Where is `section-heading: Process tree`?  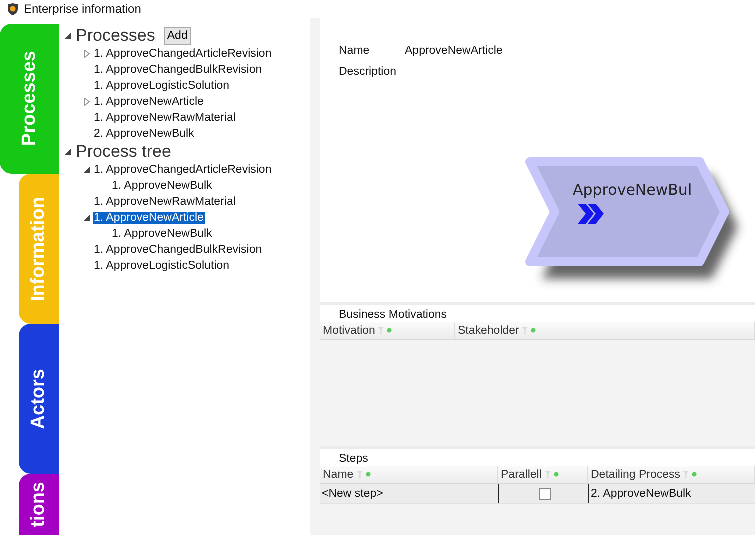 section-heading: Process tree is located at coordinates (124, 152).